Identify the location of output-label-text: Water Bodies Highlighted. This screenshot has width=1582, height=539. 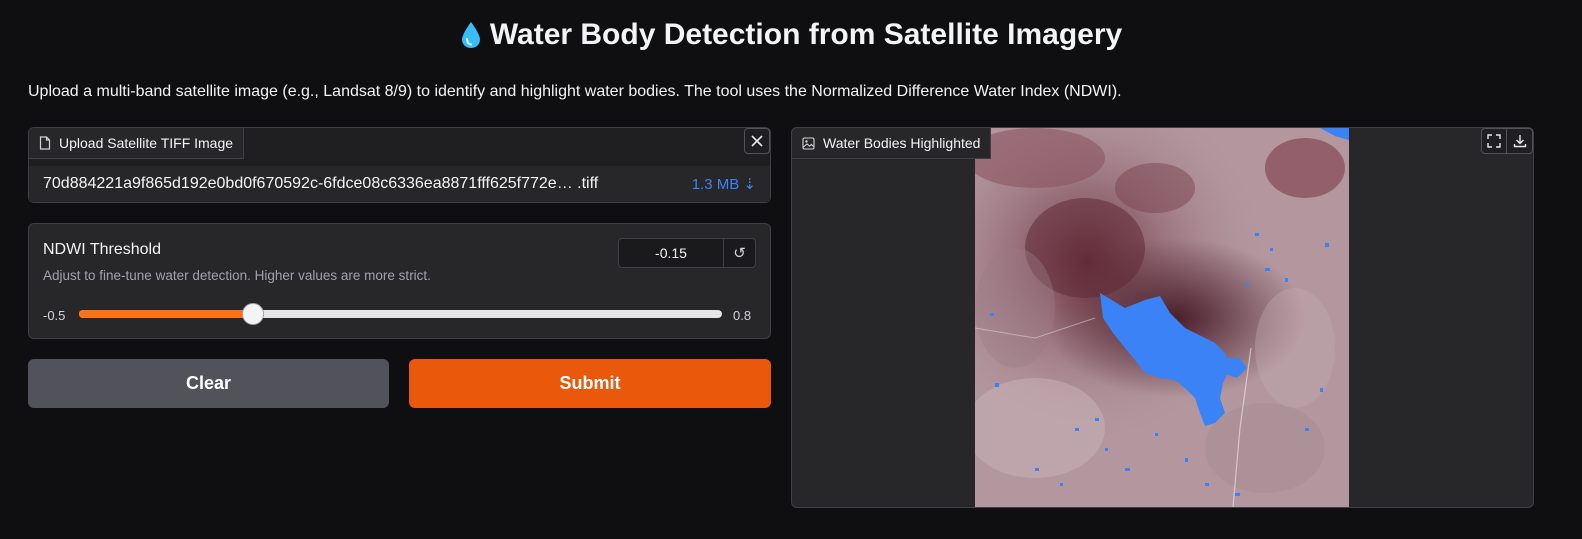
(902, 143).